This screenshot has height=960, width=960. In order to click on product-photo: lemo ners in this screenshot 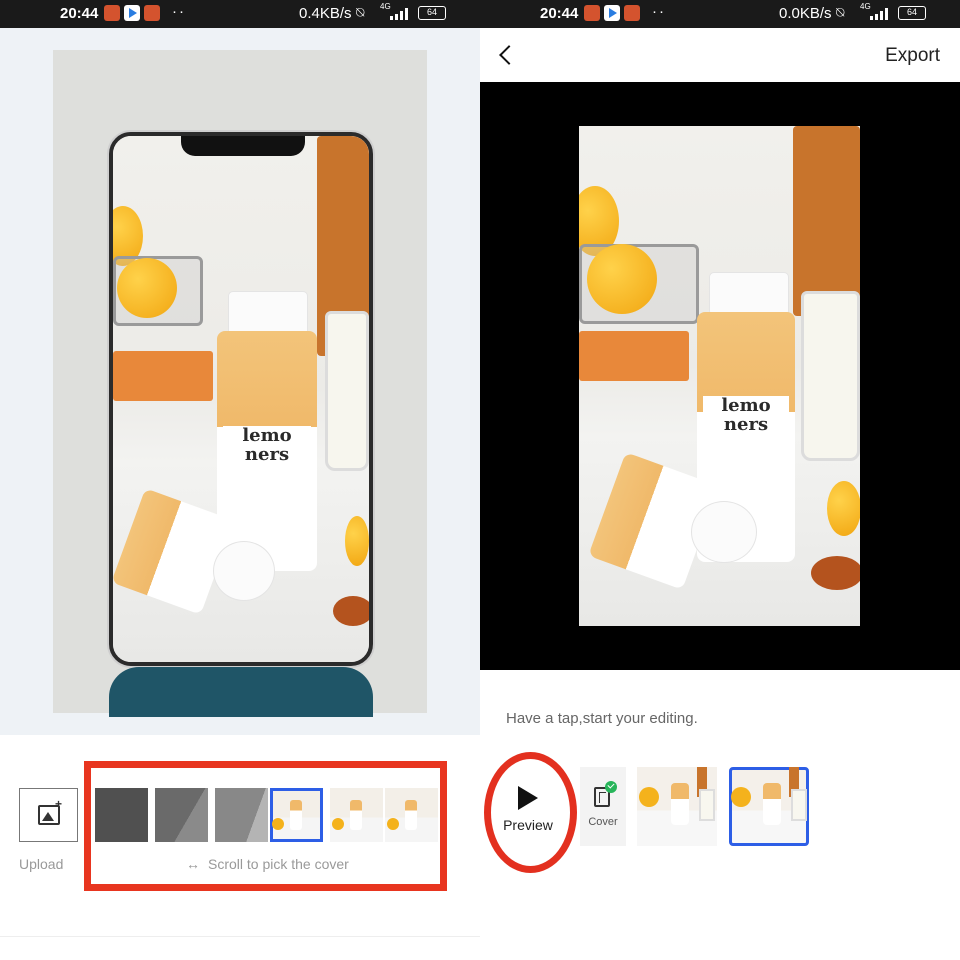, I will do `click(241, 399)`.